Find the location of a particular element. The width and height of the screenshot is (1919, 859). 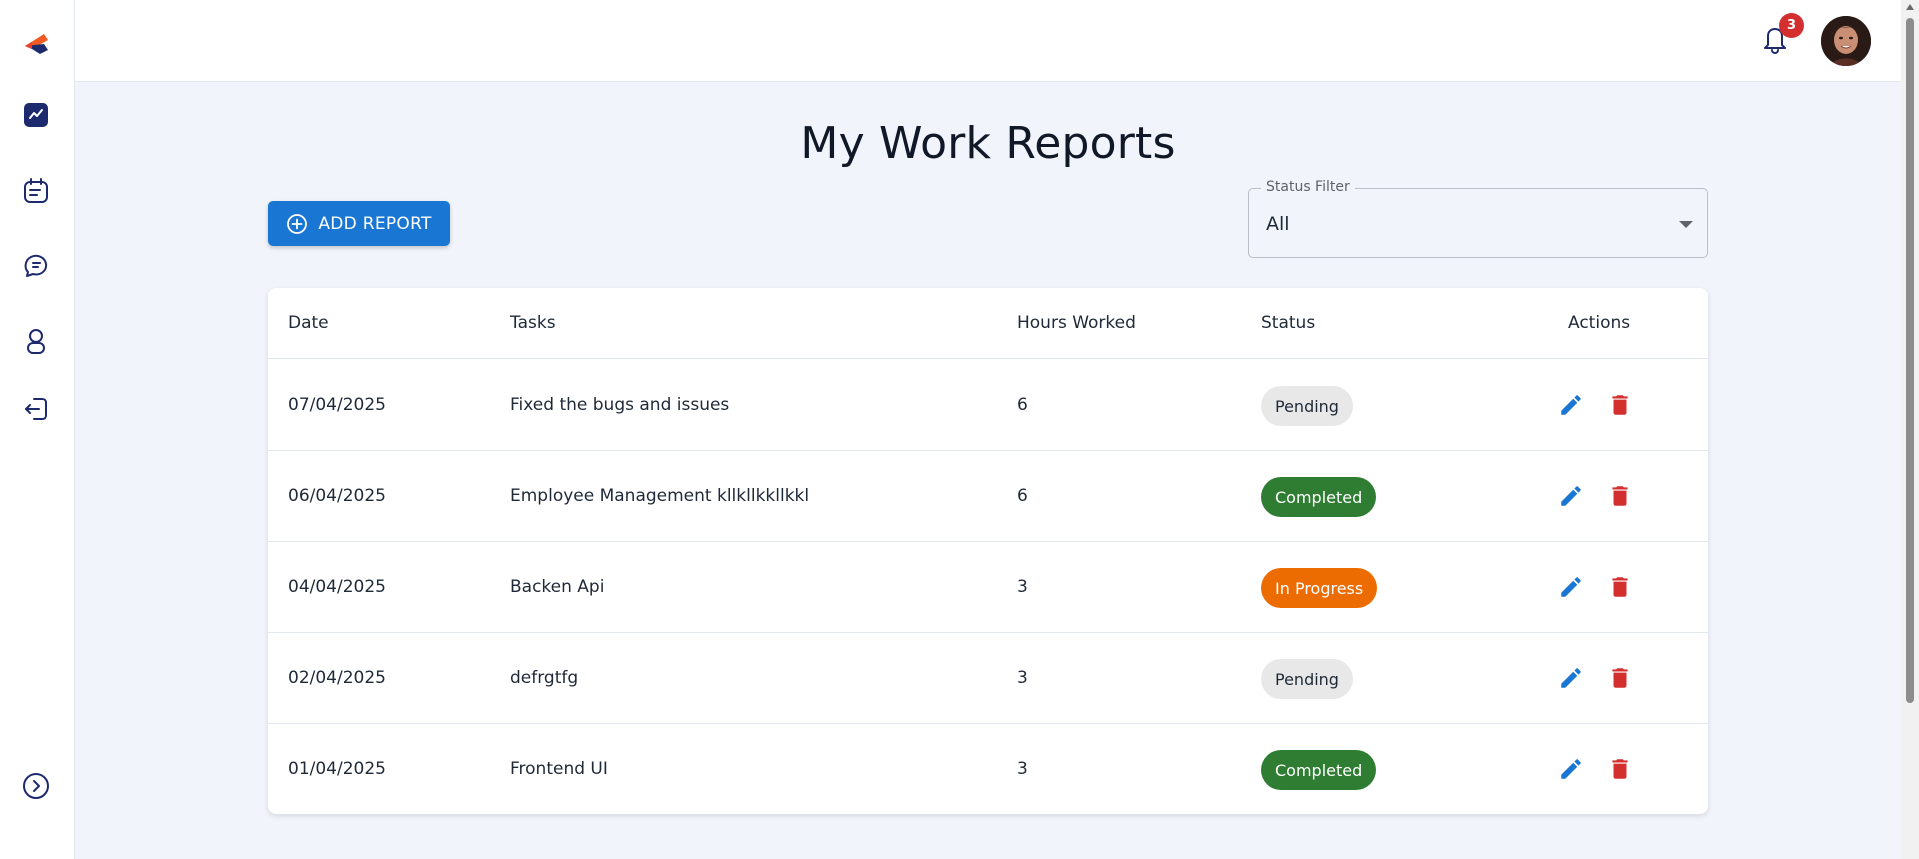

scroll-up-arrow is located at coordinates (1910, 7).